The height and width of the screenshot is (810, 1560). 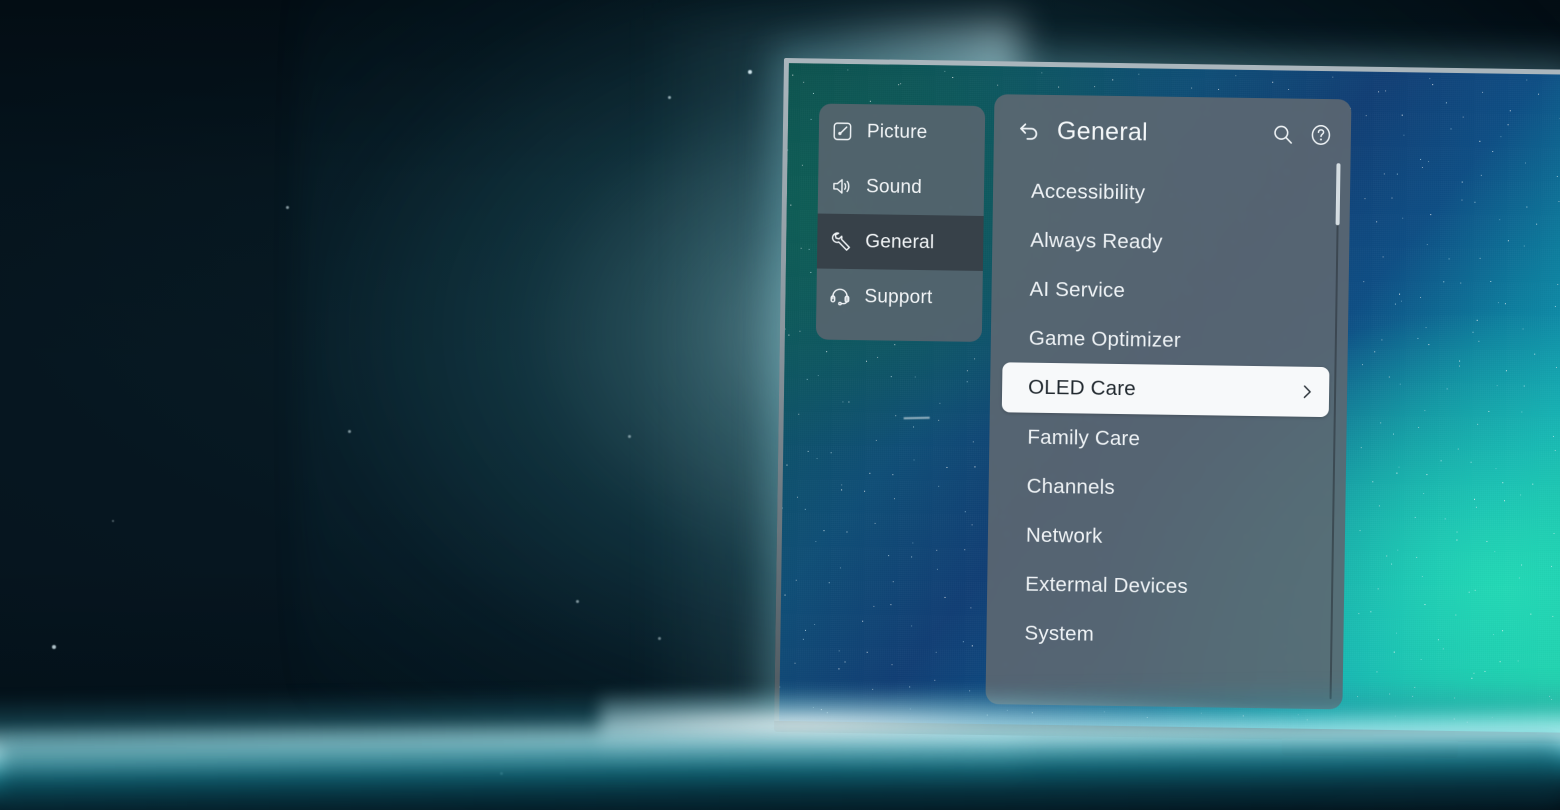 I want to click on list-item-label: AI Service, so click(x=1077, y=289).